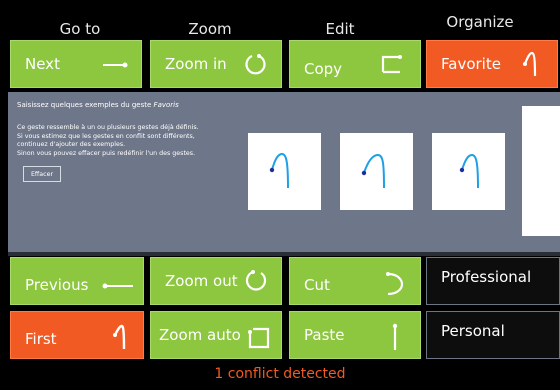 The height and width of the screenshot is (390, 560). I want to click on zoom-in-label: Zoom in, so click(196, 64).